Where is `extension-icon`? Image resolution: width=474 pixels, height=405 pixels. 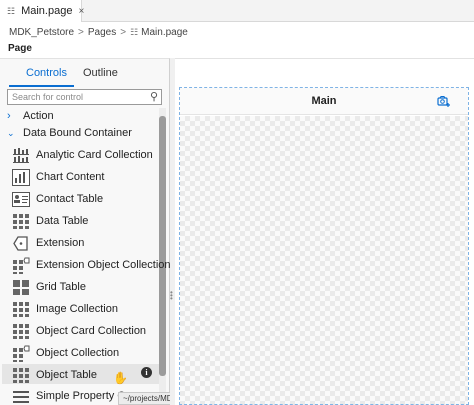
extension-icon is located at coordinates (21, 243).